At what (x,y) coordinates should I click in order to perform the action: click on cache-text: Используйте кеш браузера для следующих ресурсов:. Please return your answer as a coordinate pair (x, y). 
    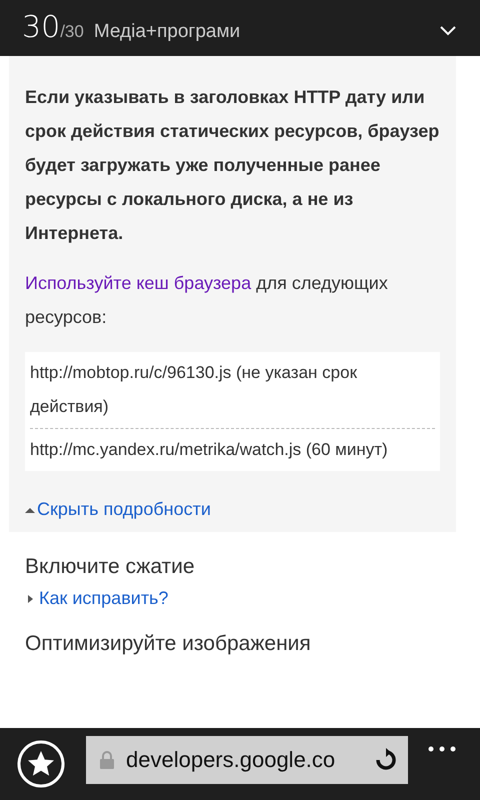
    Looking at the image, I should click on (207, 300).